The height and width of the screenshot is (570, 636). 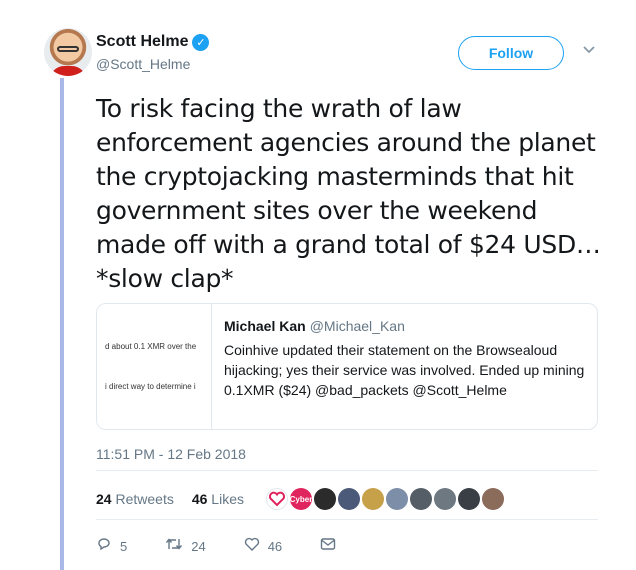 I want to click on author-name-row: Scott Helme ✓, so click(x=153, y=42).